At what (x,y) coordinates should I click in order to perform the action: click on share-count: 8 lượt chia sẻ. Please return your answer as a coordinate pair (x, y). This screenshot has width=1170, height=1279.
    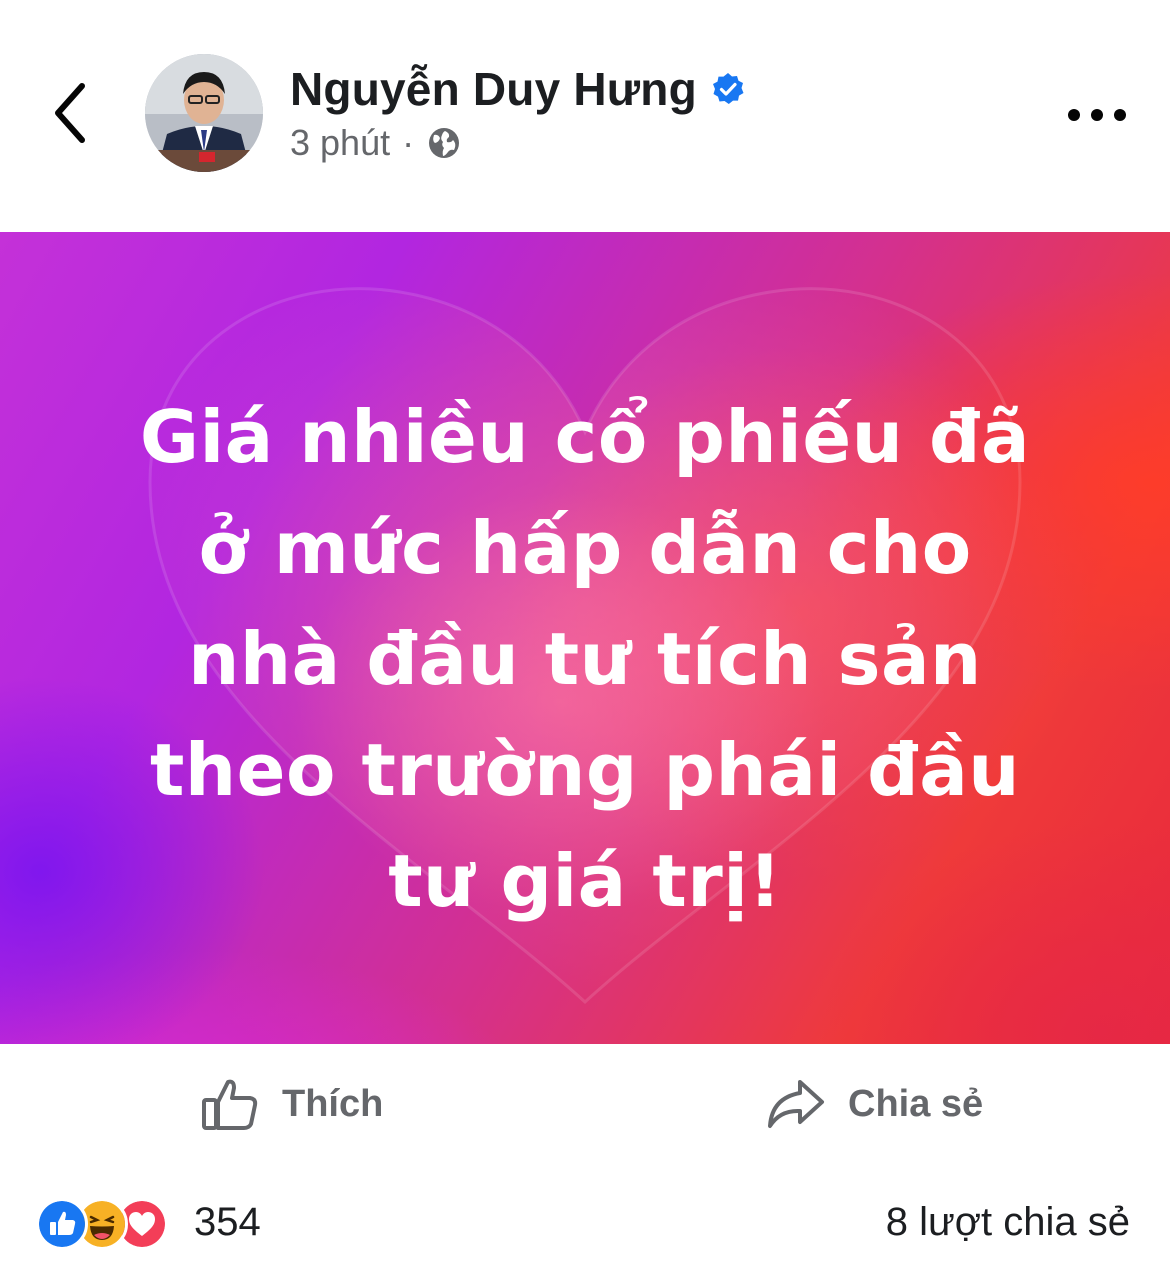
    Looking at the image, I should click on (1008, 1222).